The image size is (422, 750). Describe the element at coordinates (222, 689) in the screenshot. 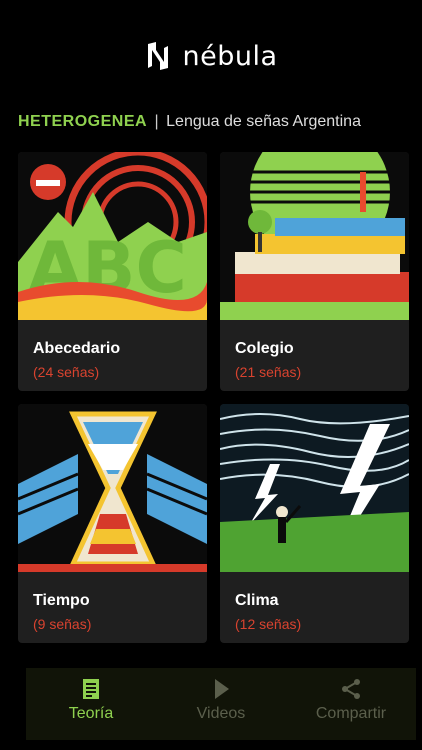

I see `play-icon` at that location.